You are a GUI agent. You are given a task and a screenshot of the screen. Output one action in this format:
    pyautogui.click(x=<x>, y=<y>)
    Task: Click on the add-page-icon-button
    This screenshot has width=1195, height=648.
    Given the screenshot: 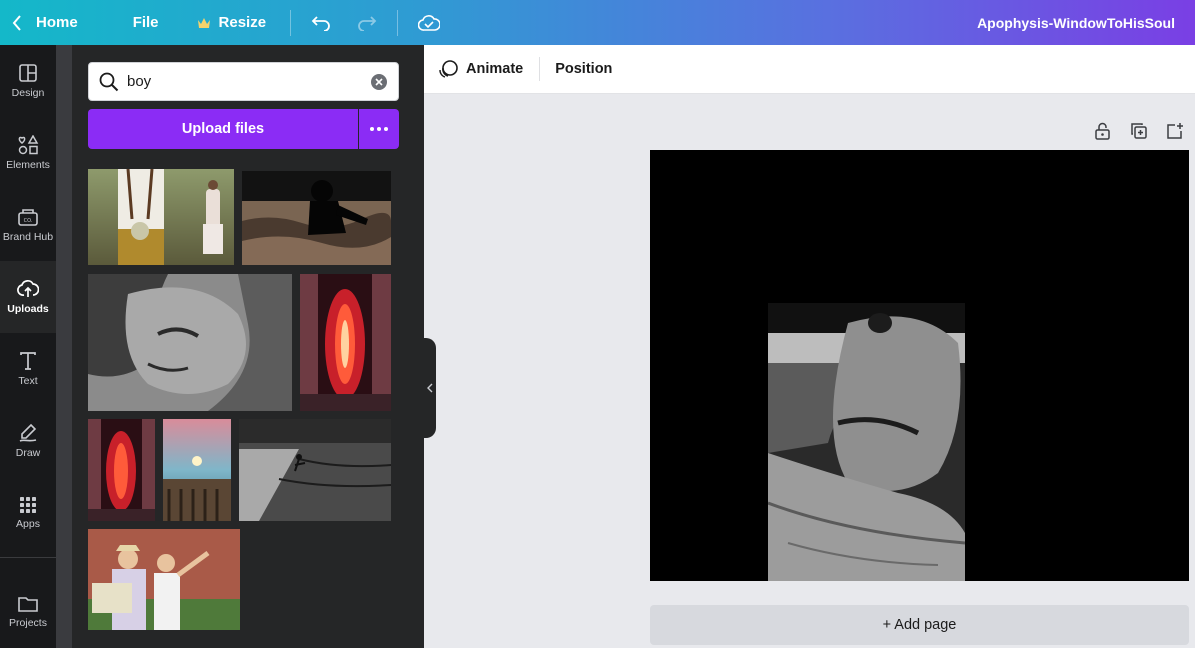 What is the action you would take?
    pyautogui.click(x=1175, y=133)
    